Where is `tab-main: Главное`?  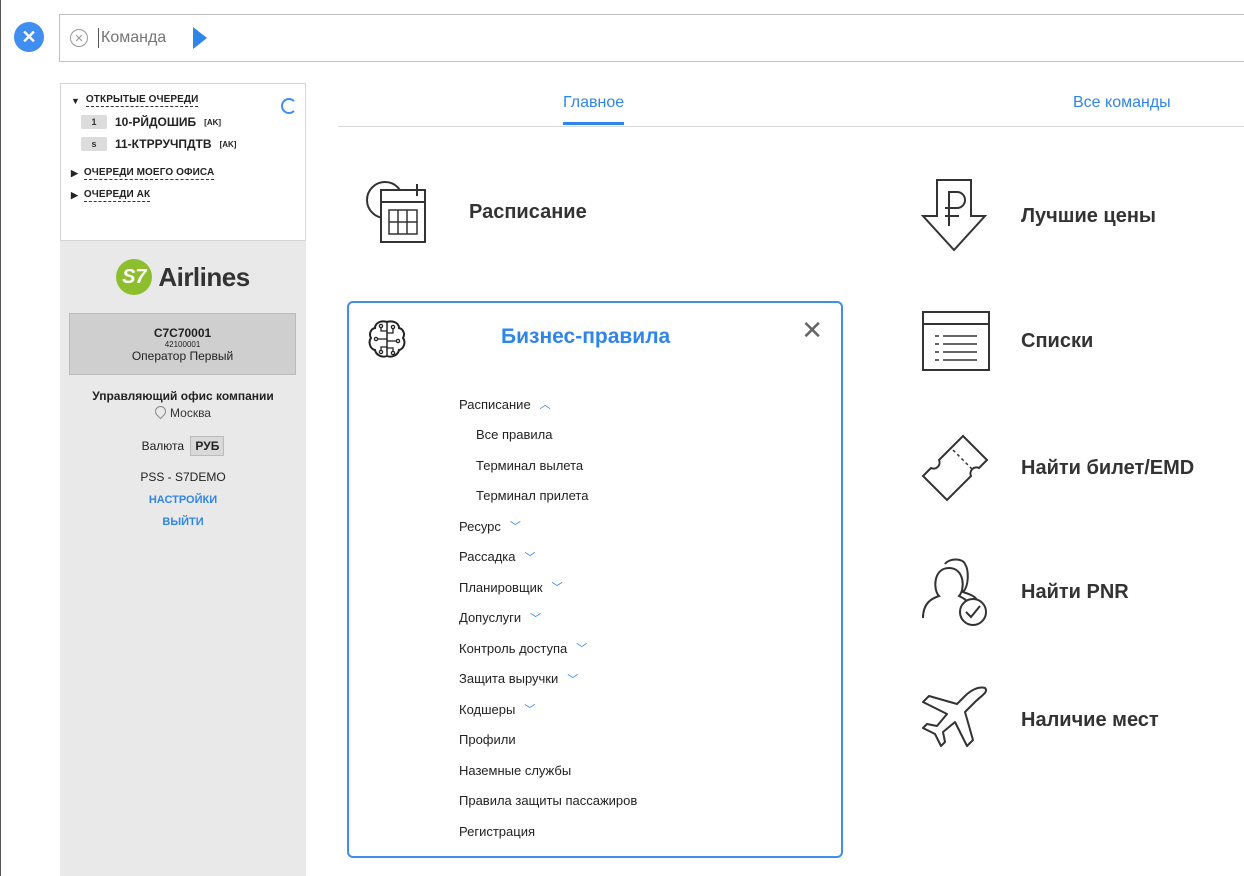
tab-main: Главное is located at coordinates (594, 109).